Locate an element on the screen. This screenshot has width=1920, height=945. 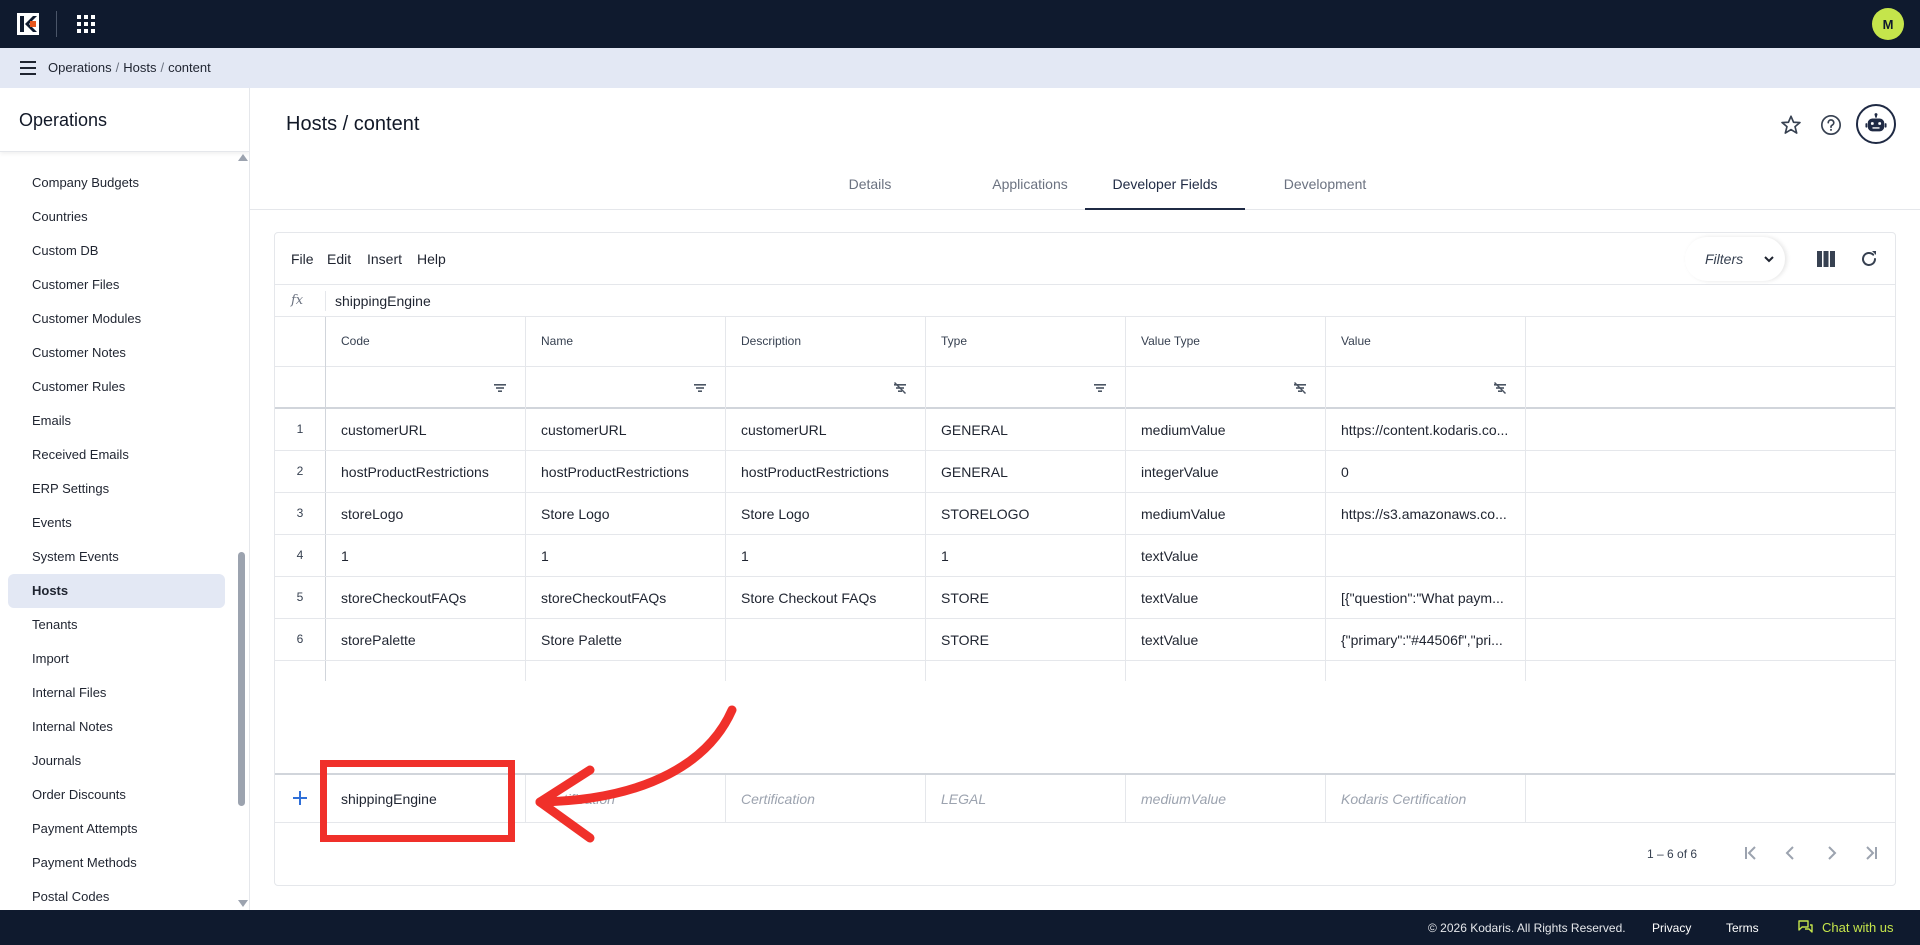
tab-details: Details is located at coordinates (870, 187).